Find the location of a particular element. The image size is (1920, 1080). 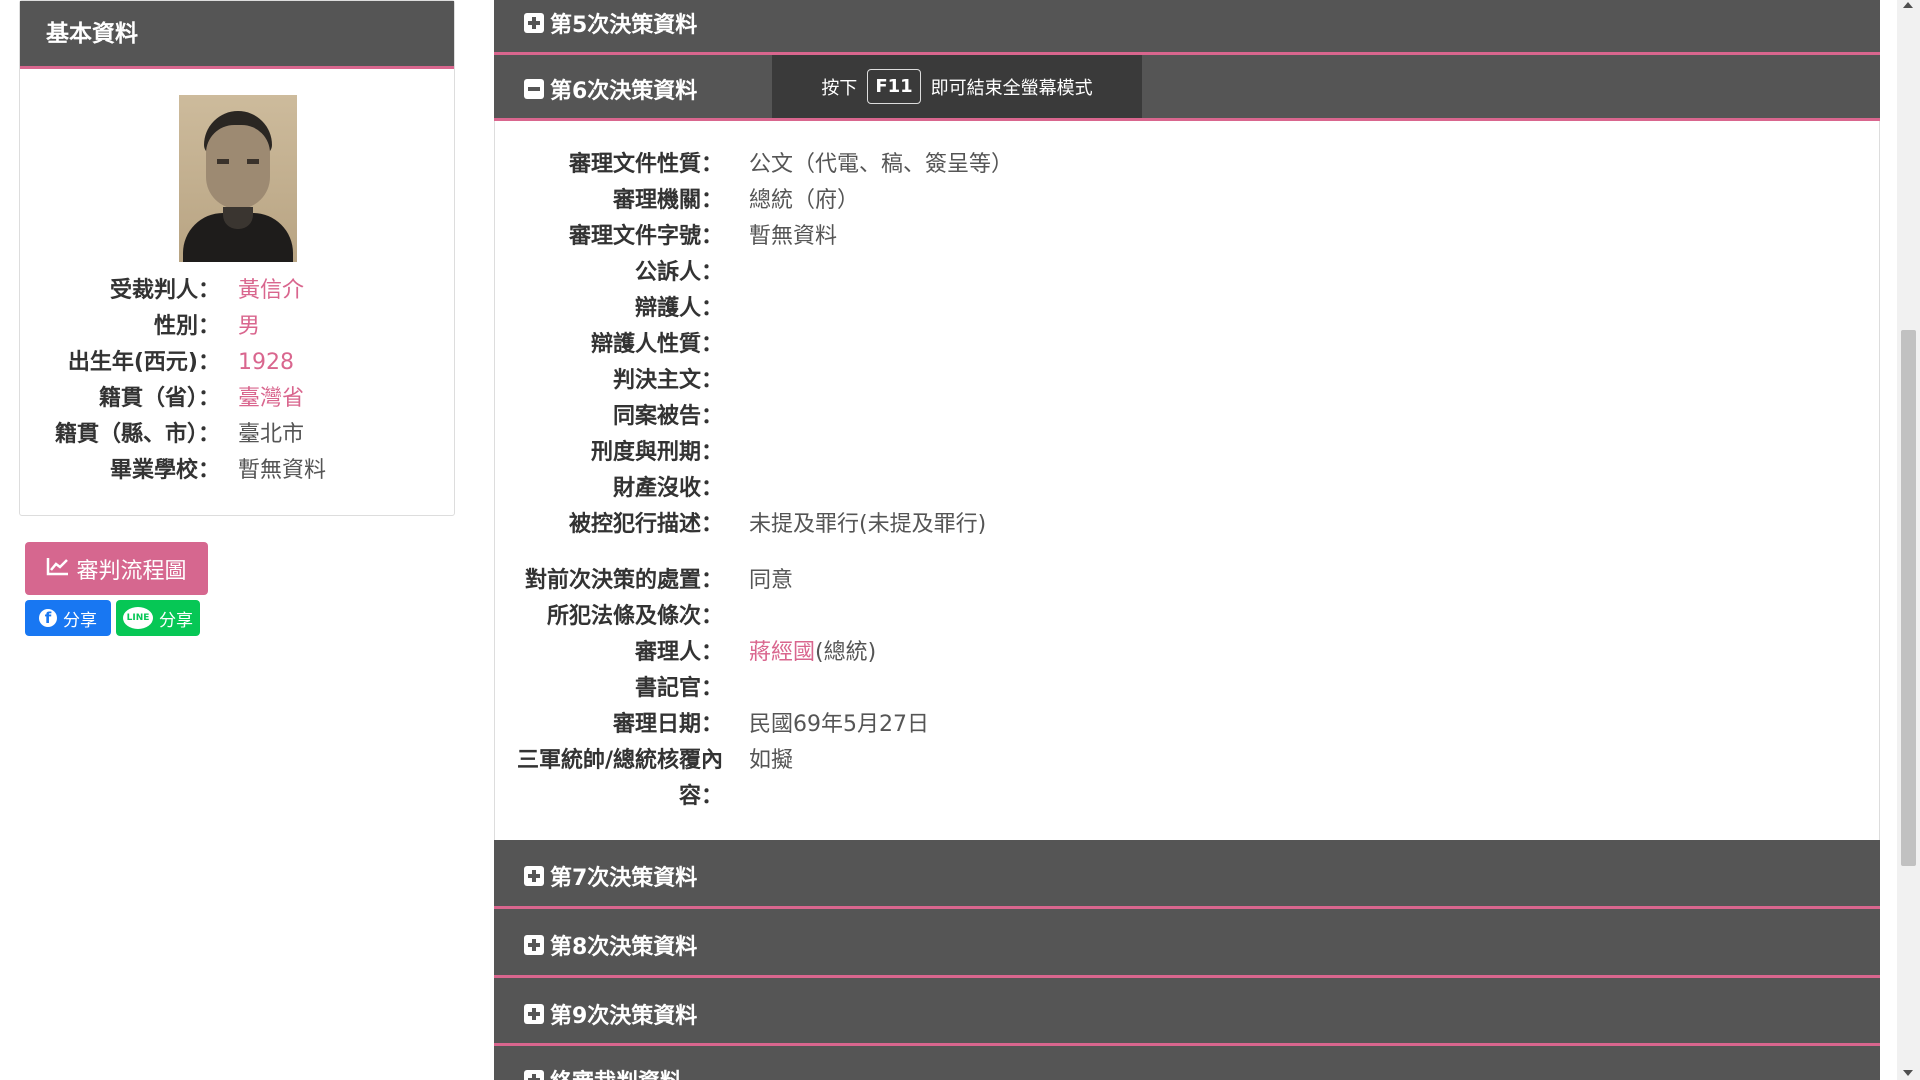

section-title: 第8次決策資料 is located at coordinates (624, 947).